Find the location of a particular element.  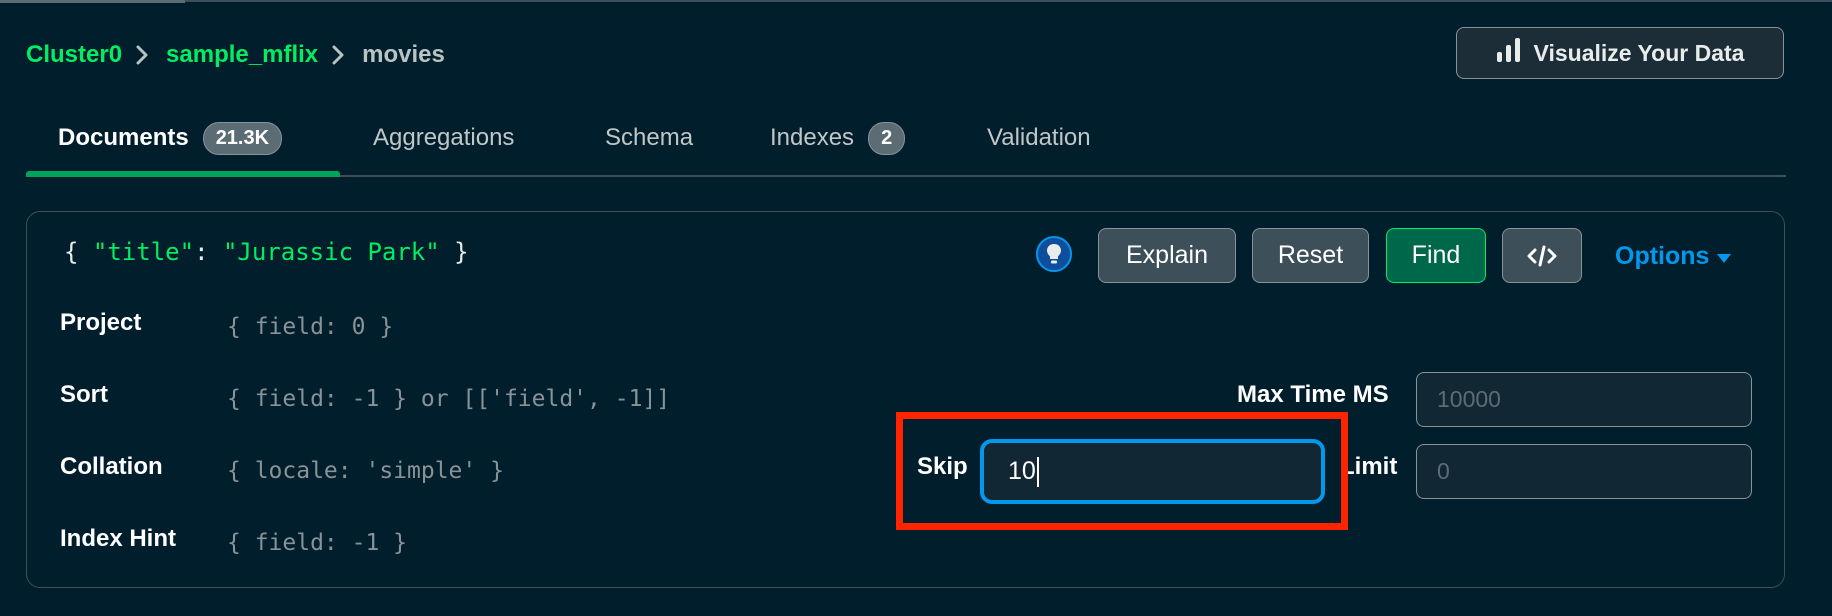

sort-input: { field: -1 } or [['field', -1]] is located at coordinates (448, 399).